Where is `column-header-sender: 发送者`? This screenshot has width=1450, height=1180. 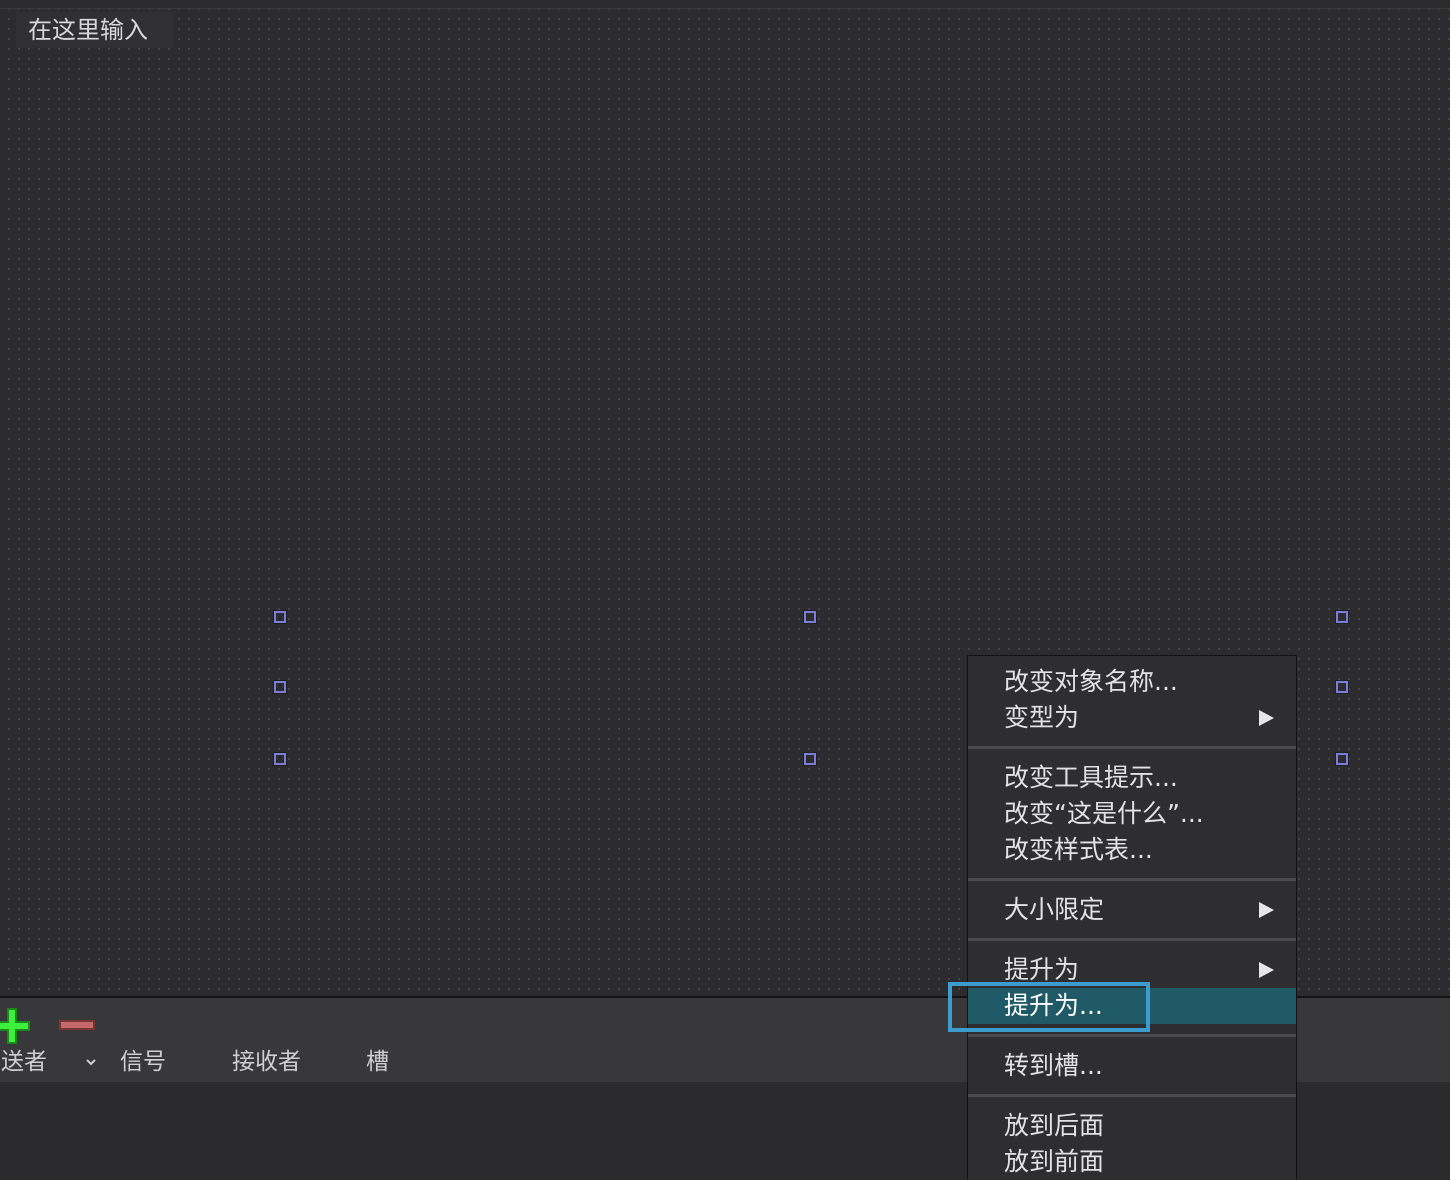
column-header-sender: 发送者 is located at coordinates (23, 1062).